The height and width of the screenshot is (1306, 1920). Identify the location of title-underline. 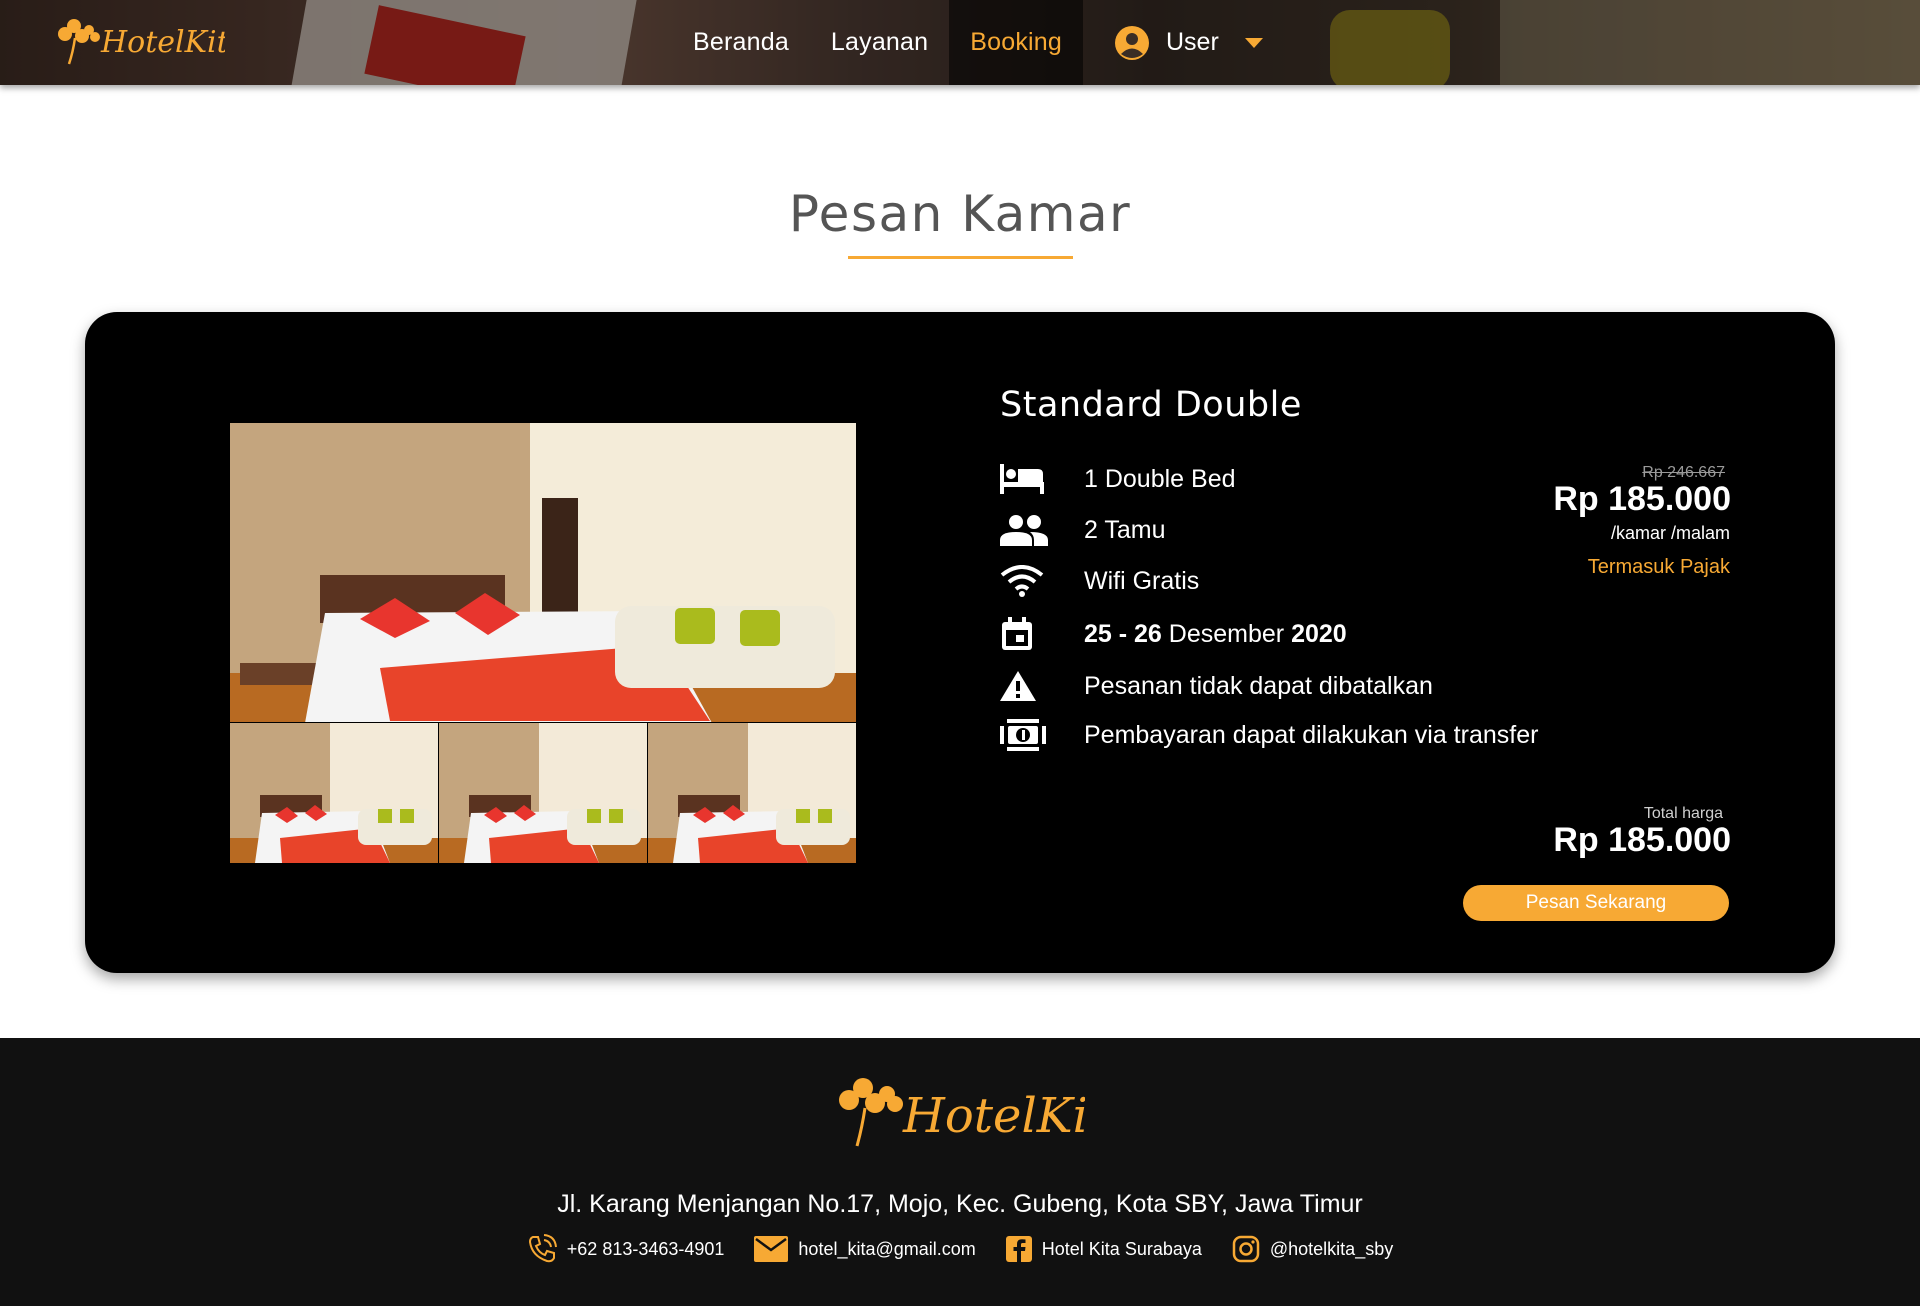
(960, 257).